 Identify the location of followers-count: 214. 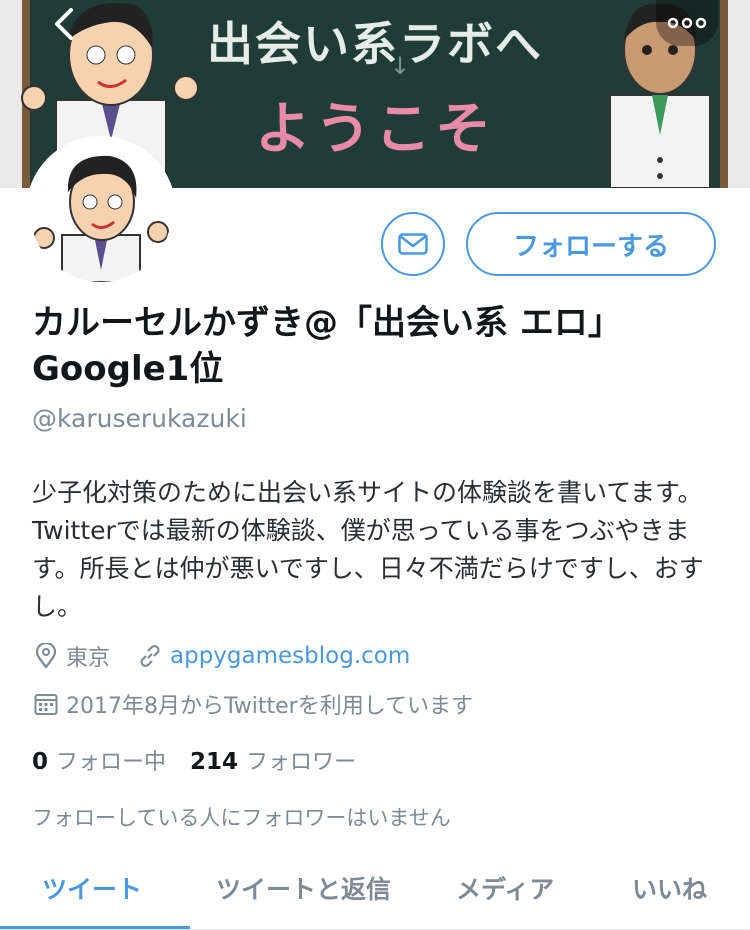
(214, 762).